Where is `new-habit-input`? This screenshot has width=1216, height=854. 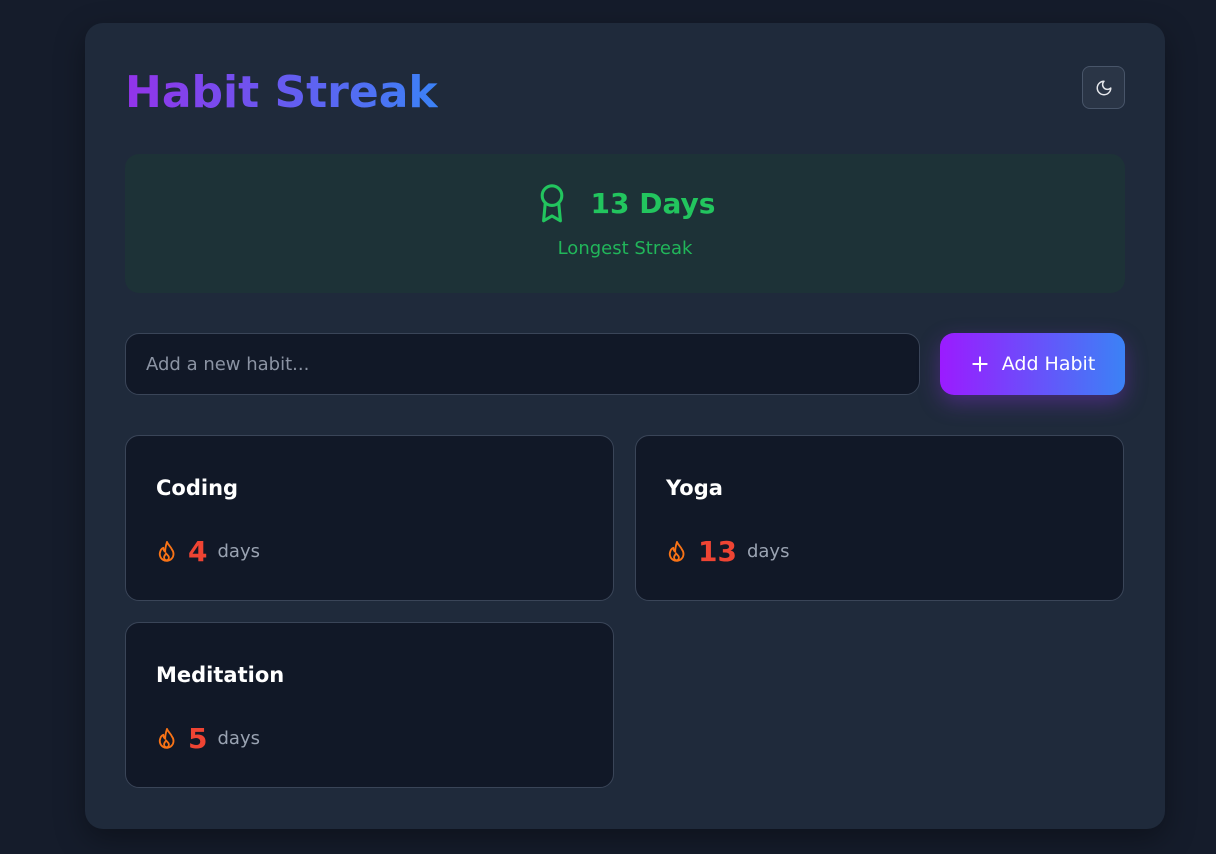
new-habit-input is located at coordinates (522, 364).